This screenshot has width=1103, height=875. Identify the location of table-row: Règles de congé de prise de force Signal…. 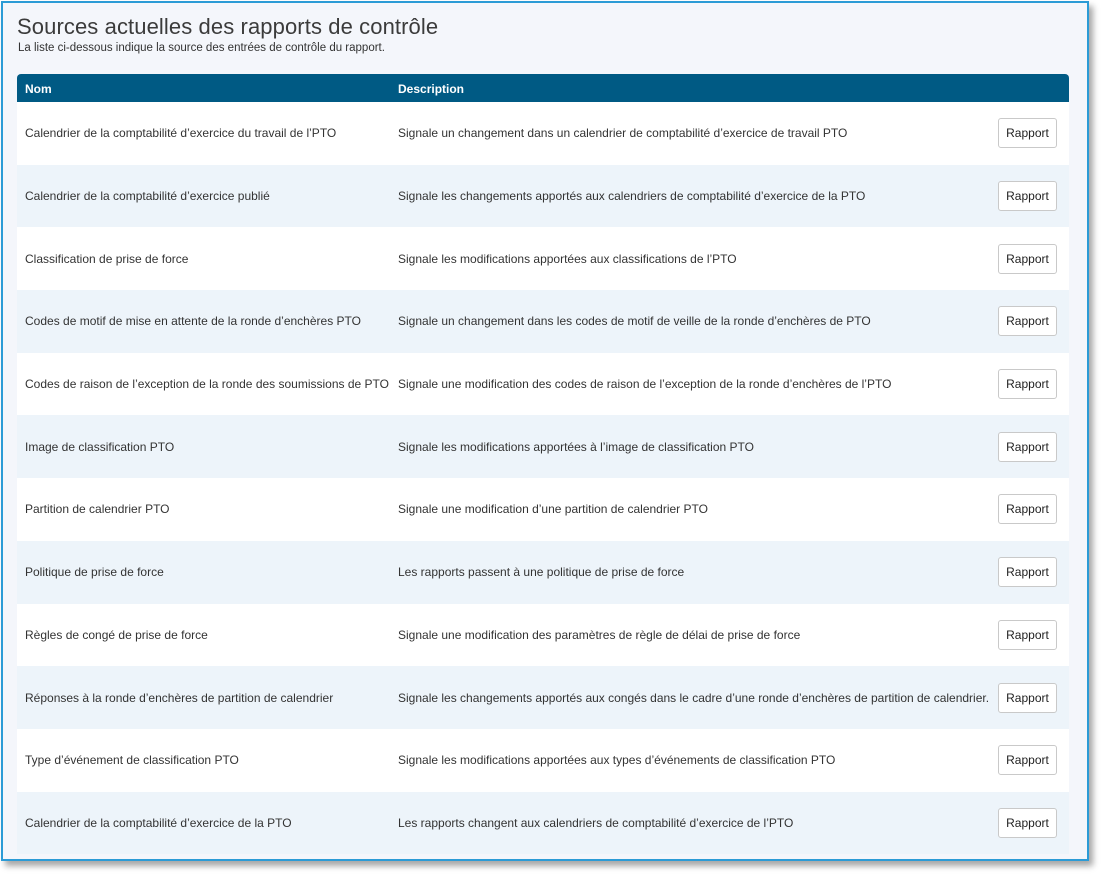
(543, 635).